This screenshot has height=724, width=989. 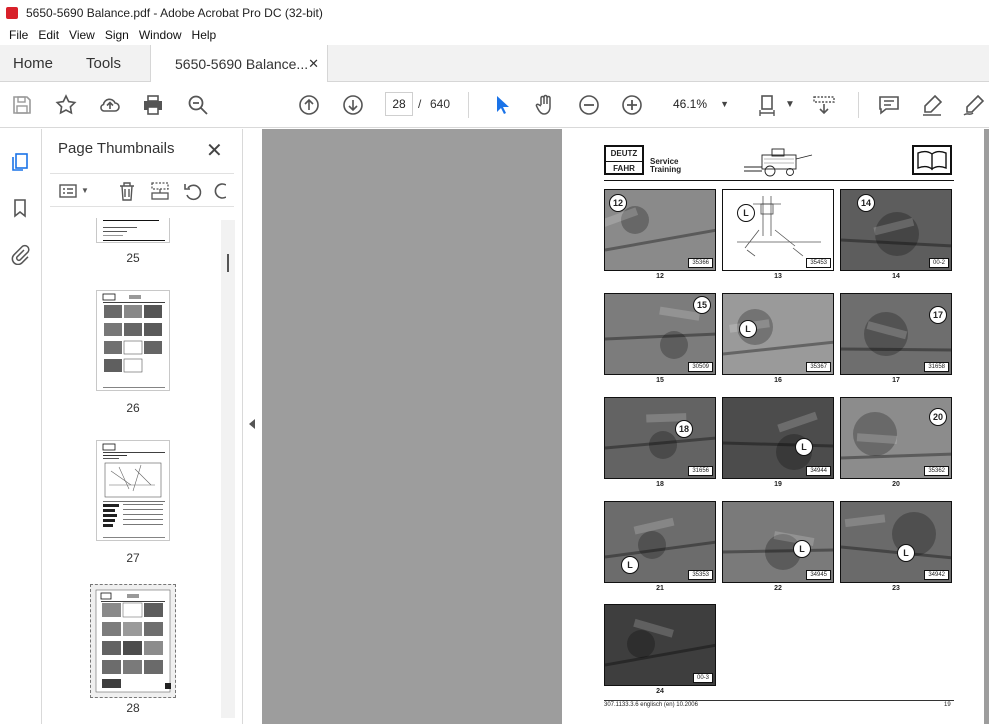 What do you see at coordinates (494, 35) in the screenshot?
I see `menu-bar: File Edit View Sign Window Help` at bounding box center [494, 35].